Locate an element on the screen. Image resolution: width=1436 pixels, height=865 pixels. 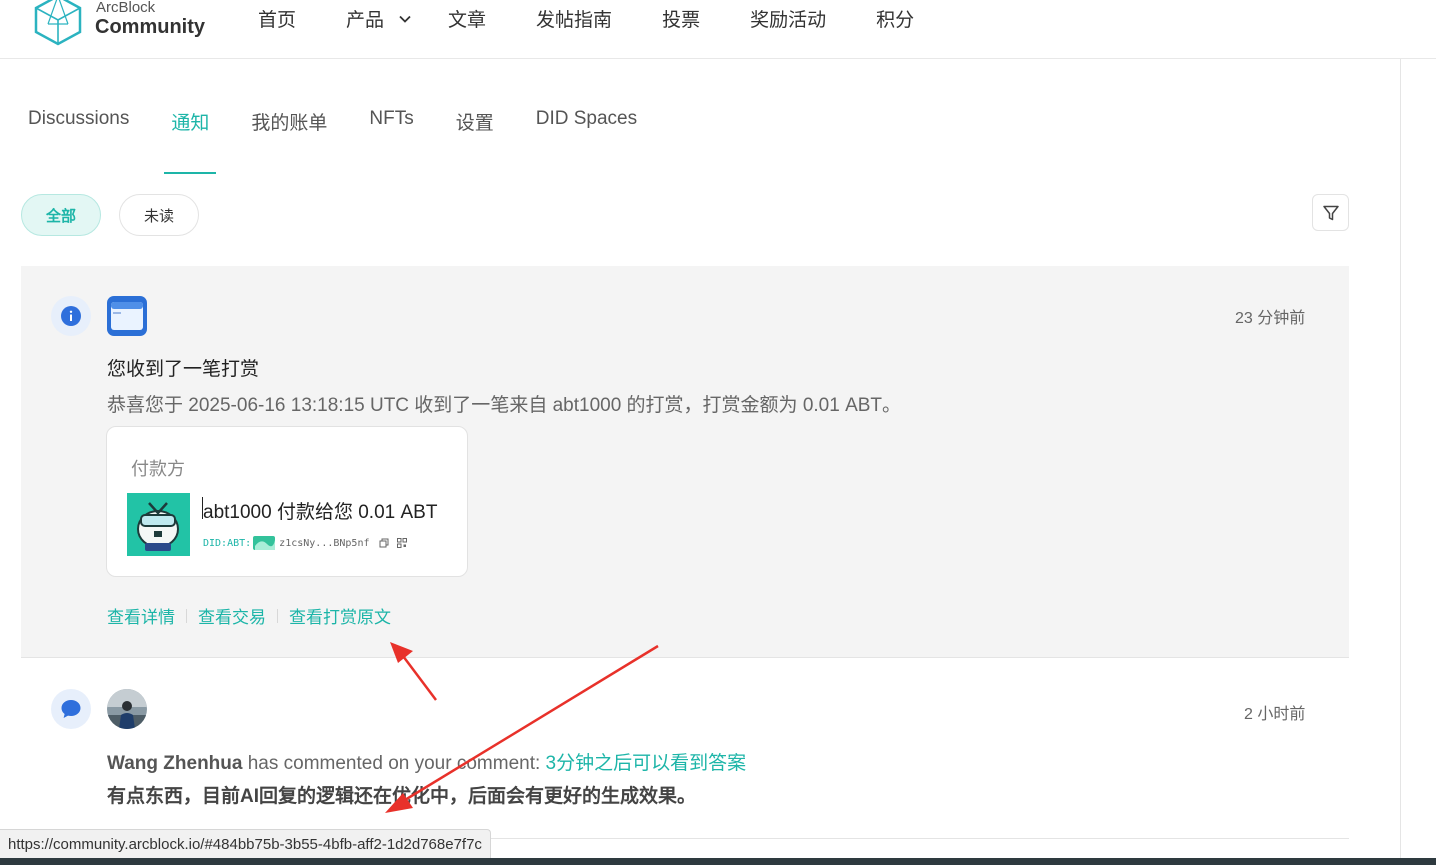
notification-title: 您收到了一笔打赏 is located at coordinates (183, 369).